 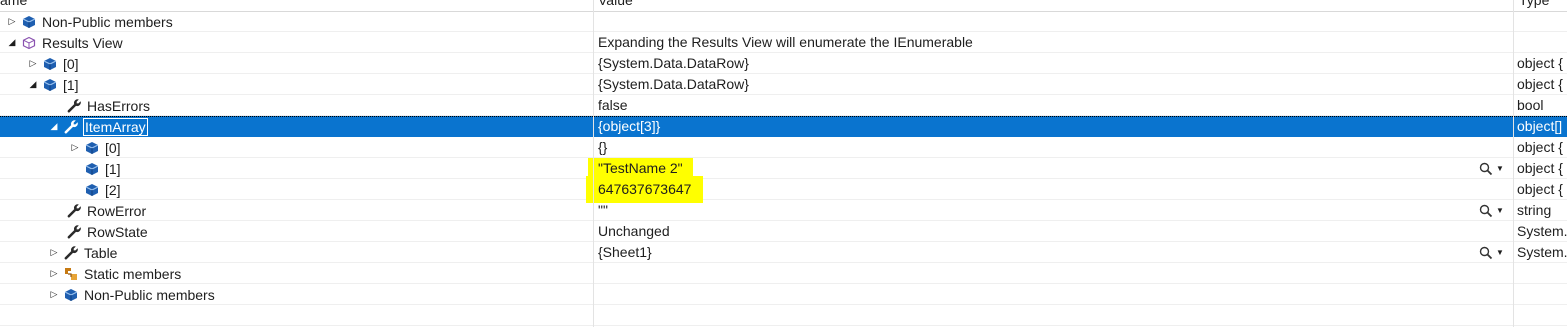 I want to click on row-label: RowState, so click(x=117, y=231).